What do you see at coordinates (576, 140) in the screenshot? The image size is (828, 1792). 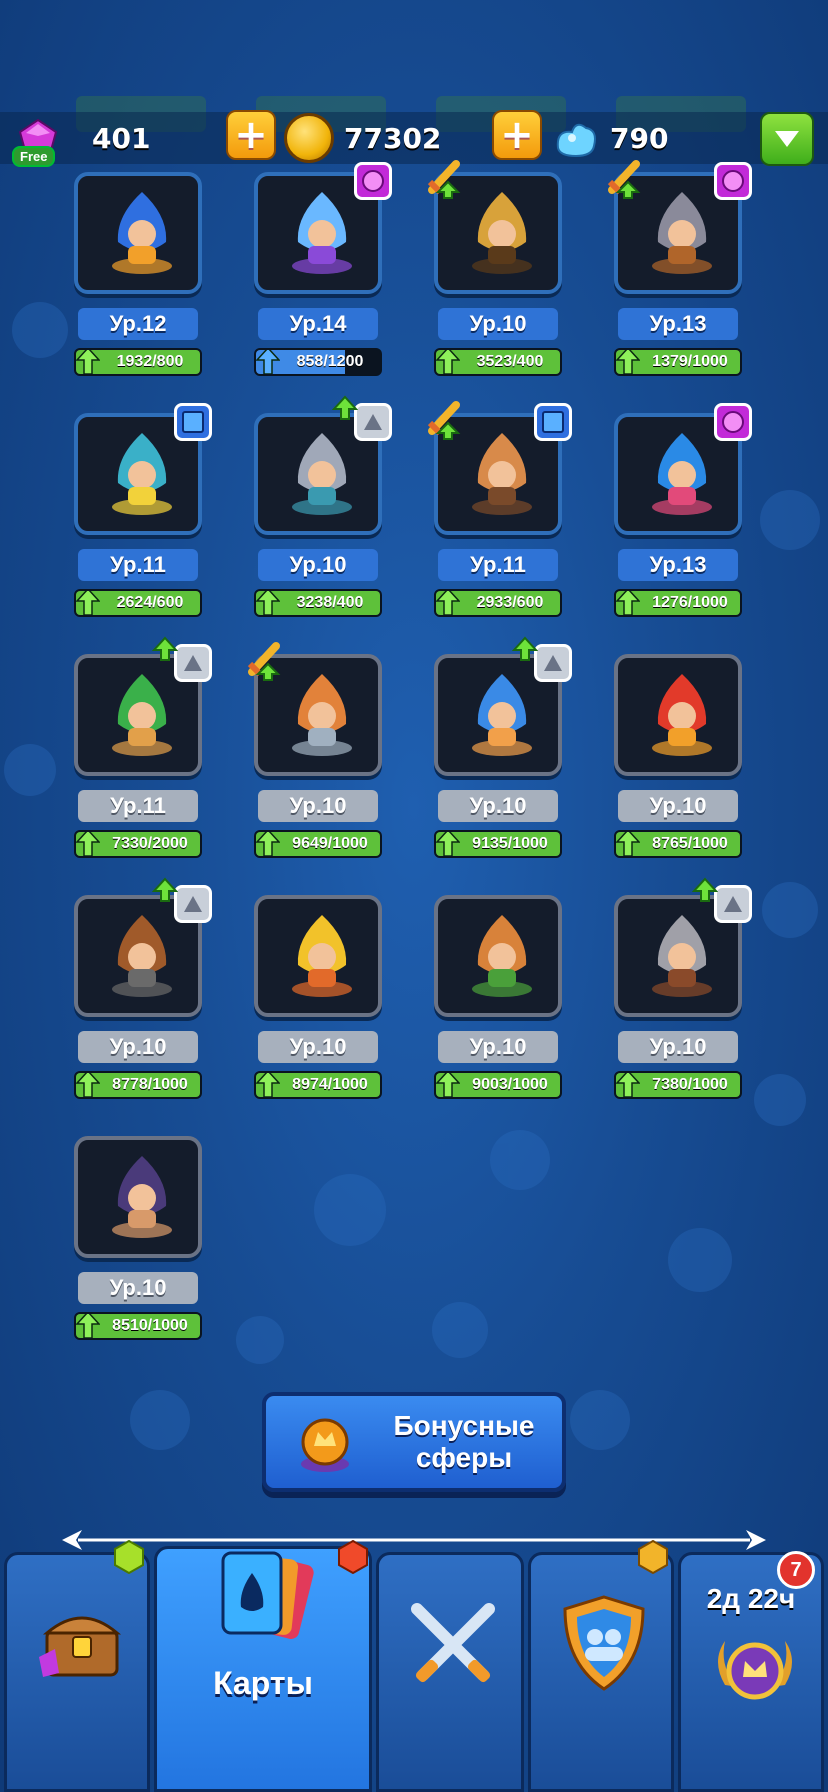 I see `crystal-icon` at bounding box center [576, 140].